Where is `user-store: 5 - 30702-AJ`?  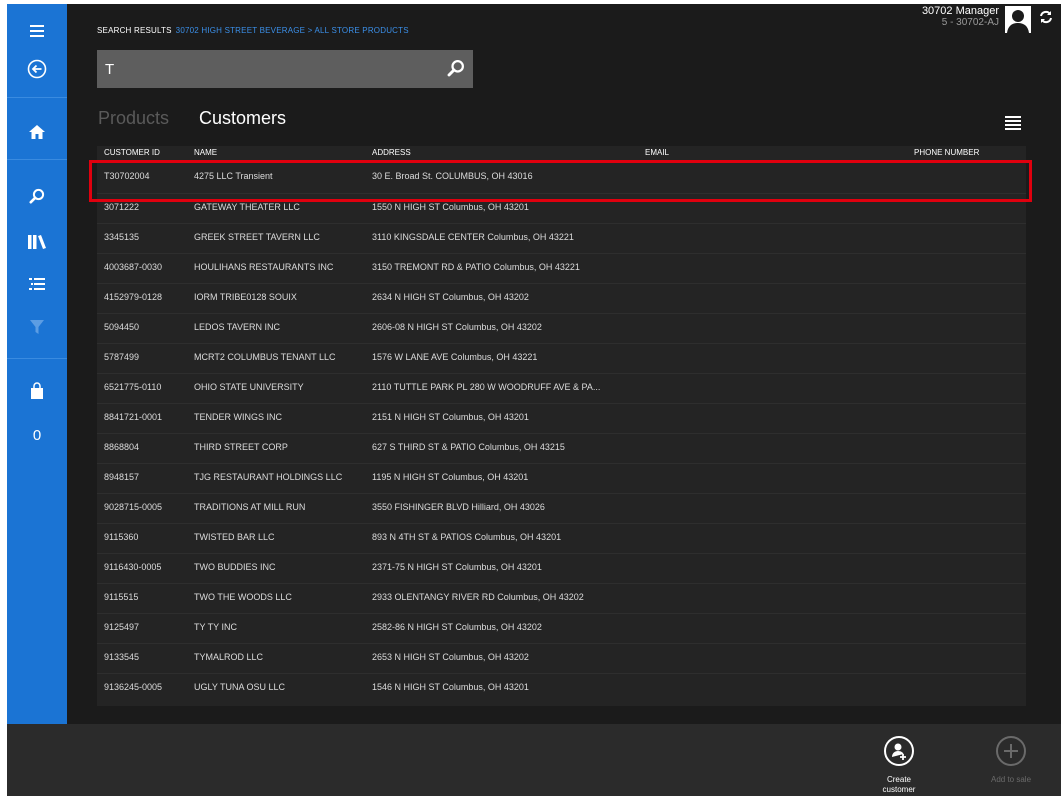
user-store: 5 - 30702-AJ is located at coordinates (970, 22).